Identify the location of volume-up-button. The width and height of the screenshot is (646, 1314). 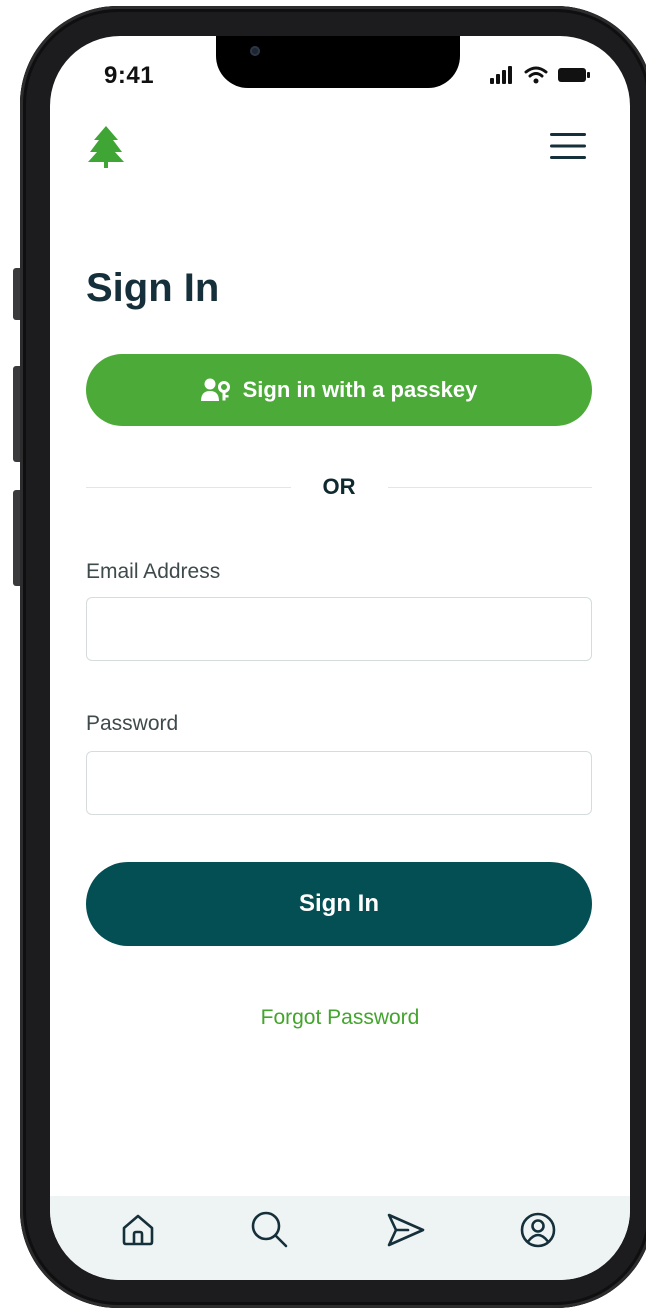
(16, 414).